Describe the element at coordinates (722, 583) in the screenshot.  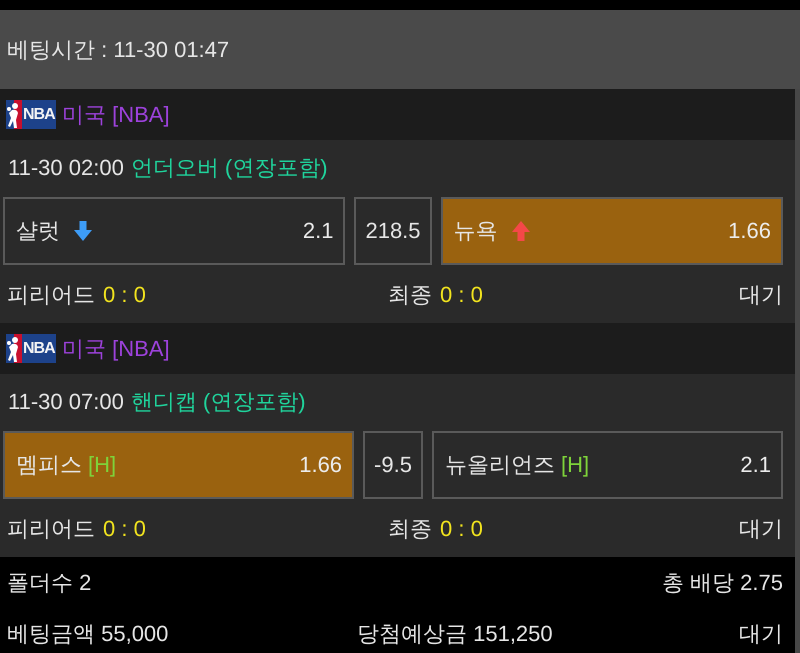
I see `total-odds: 총 배당 2.75` at that location.